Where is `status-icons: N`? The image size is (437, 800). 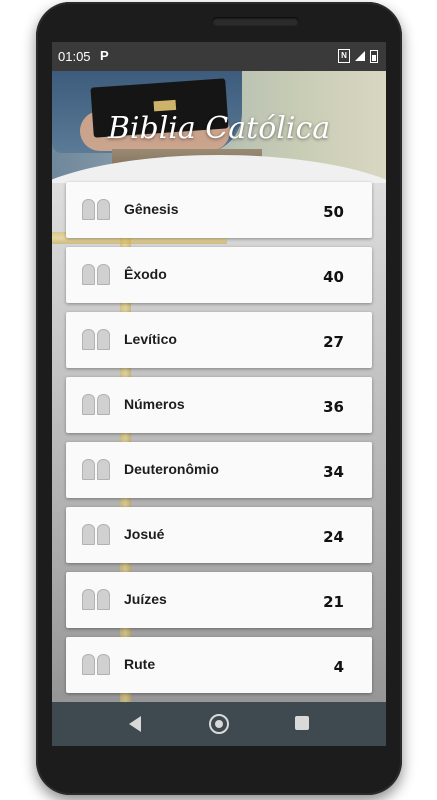
status-icons: N is located at coordinates (358, 56).